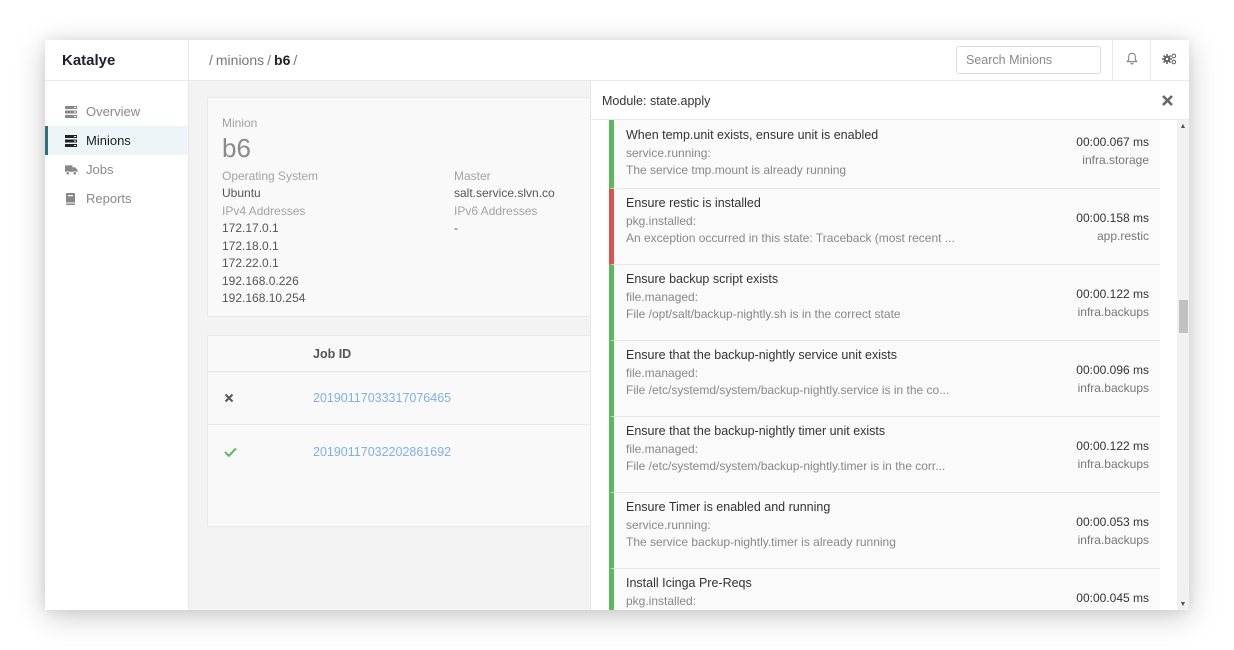  What do you see at coordinates (417, 354) in the screenshot?
I see `job-id-column-header: Job ID` at bounding box center [417, 354].